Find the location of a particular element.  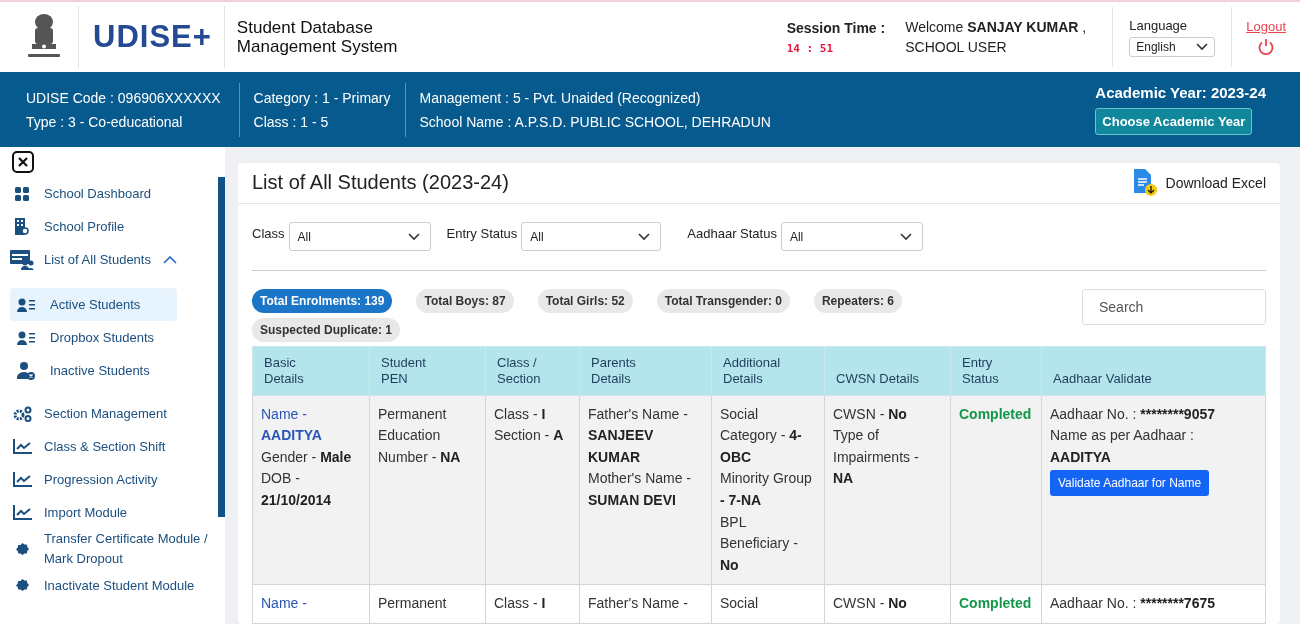

filter-label: Entry Status is located at coordinates (482, 234).